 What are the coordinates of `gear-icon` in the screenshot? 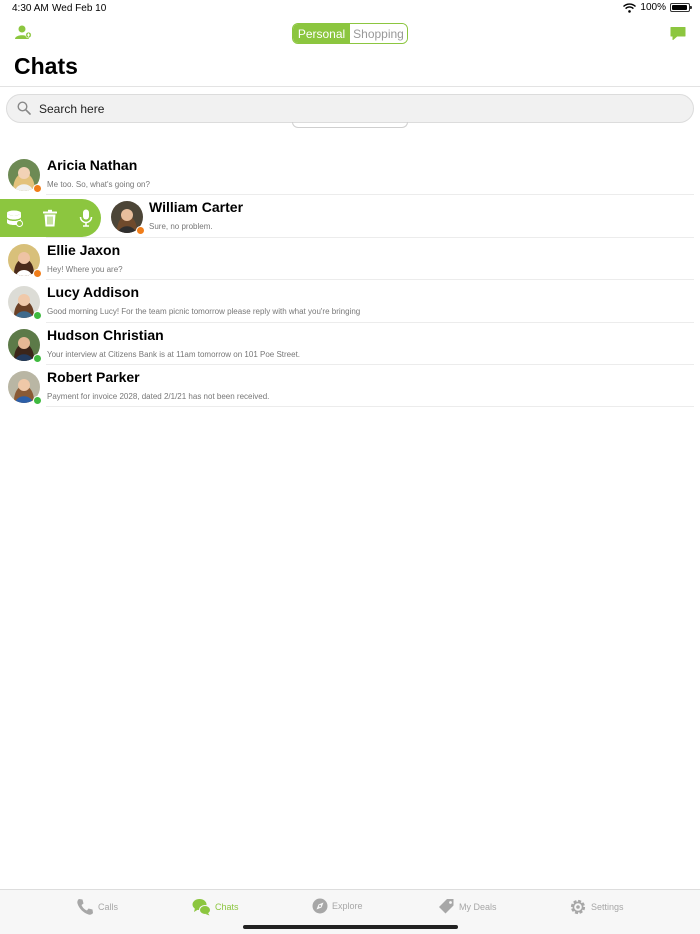 It's located at (578, 907).